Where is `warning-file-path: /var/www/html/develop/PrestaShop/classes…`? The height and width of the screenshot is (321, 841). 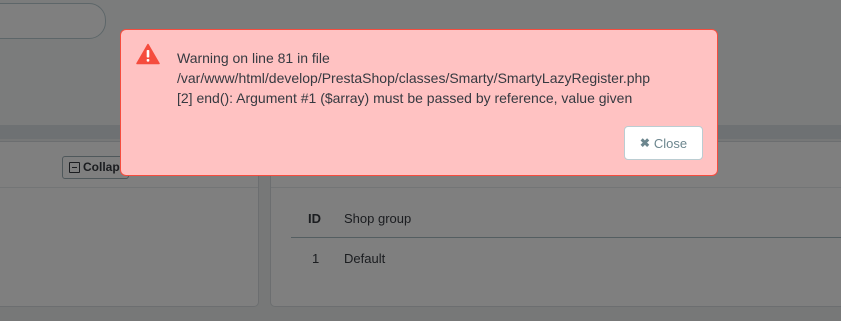
warning-file-path: /var/www/html/develop/PrestaShop/classes… is located at coordinates (414, 78).